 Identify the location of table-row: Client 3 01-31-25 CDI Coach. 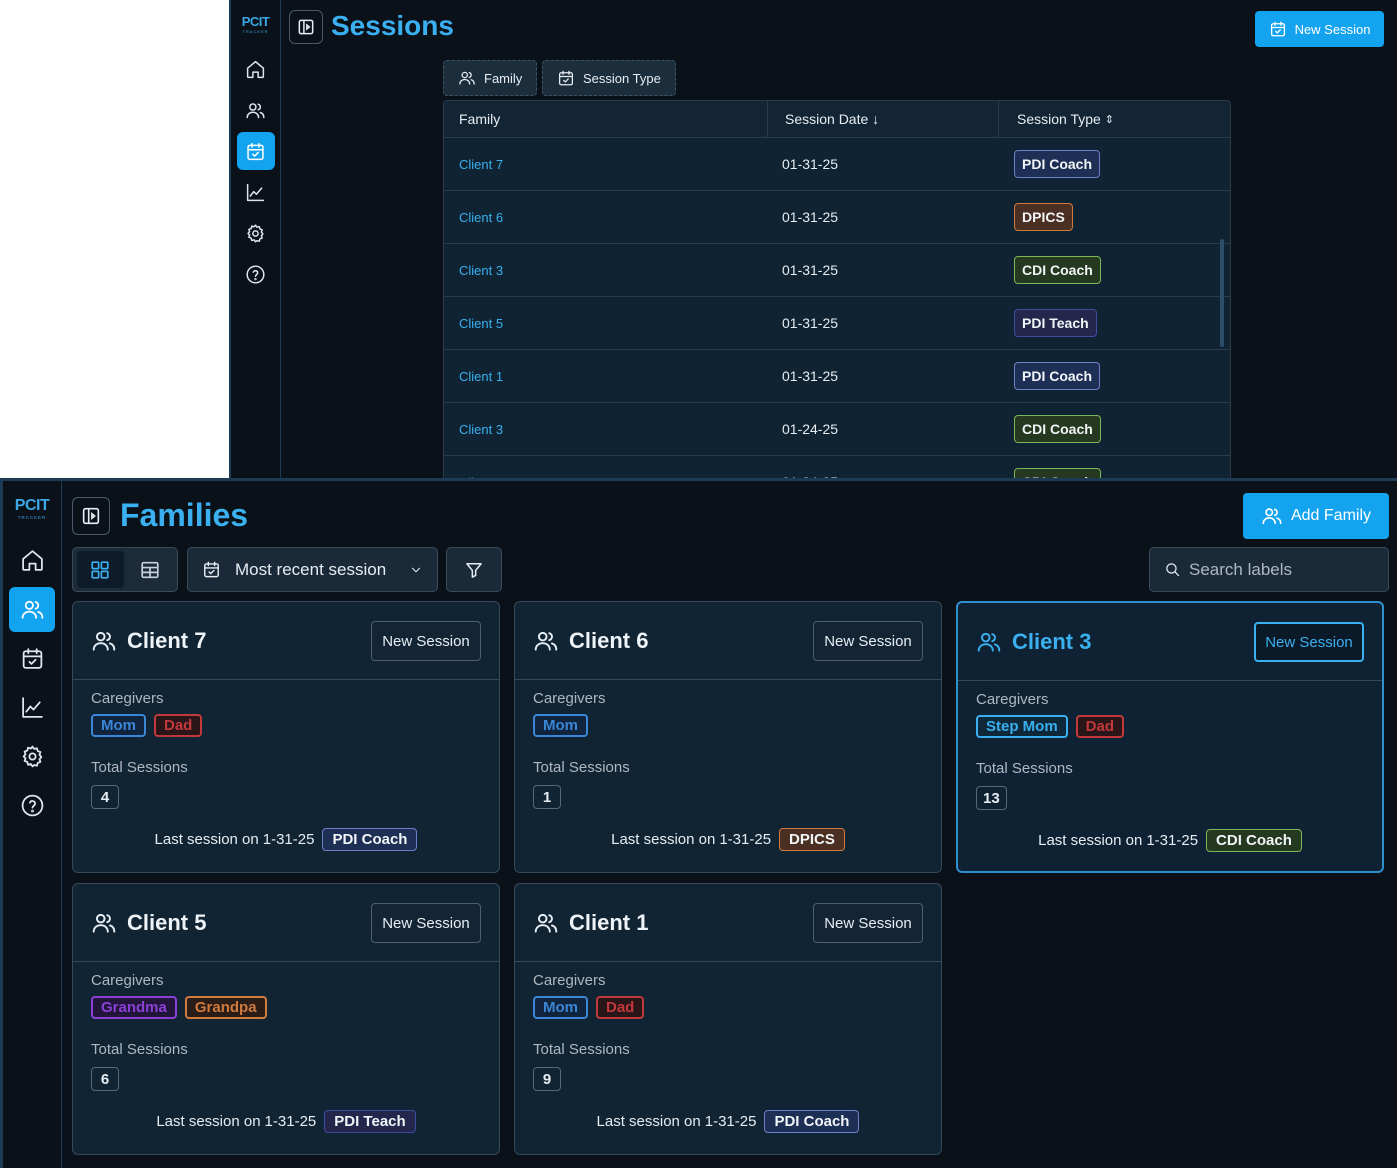
(837, 270).